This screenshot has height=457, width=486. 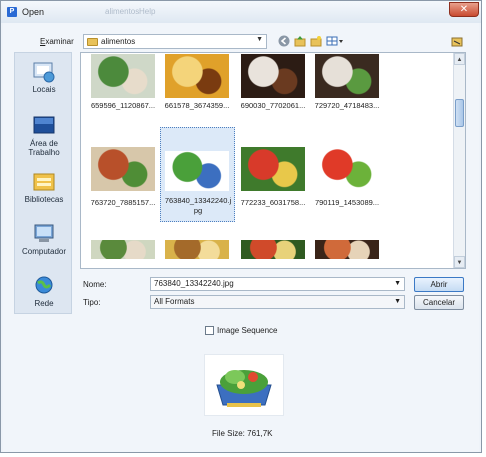 What do you see at coordinates (247, 330) in the screenshot?
I see `image-sequence-label: Image Sequence` at bounding box center [247, 330].